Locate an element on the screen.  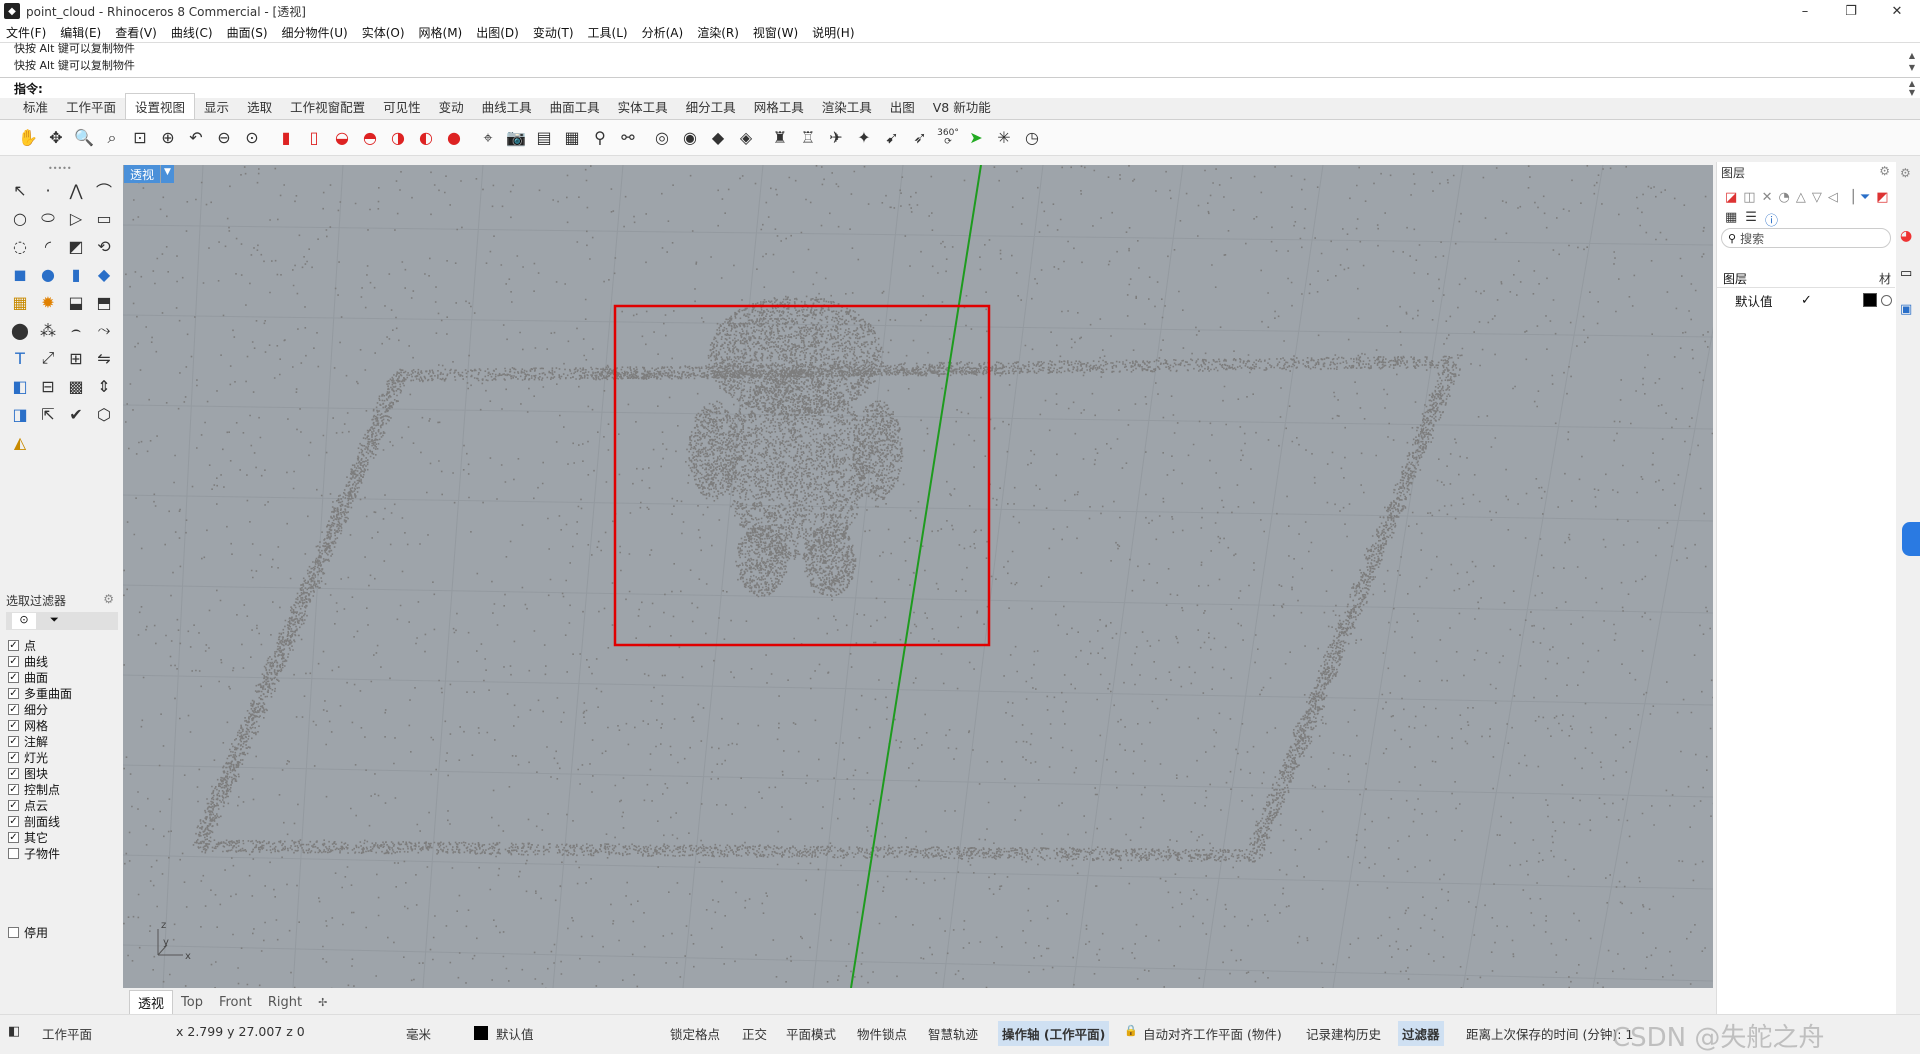
toolbar-tab: 工作平面 is located at coordinates (91, 106).